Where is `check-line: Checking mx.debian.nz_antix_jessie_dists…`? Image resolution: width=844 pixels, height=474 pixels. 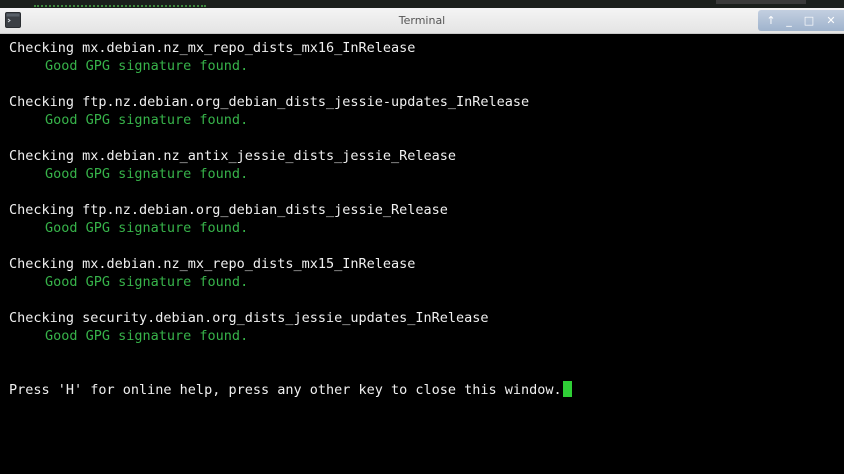 check-line: Checking mx.debian.nz_antix_jessie_dists… is located at coordinates (233, 156).